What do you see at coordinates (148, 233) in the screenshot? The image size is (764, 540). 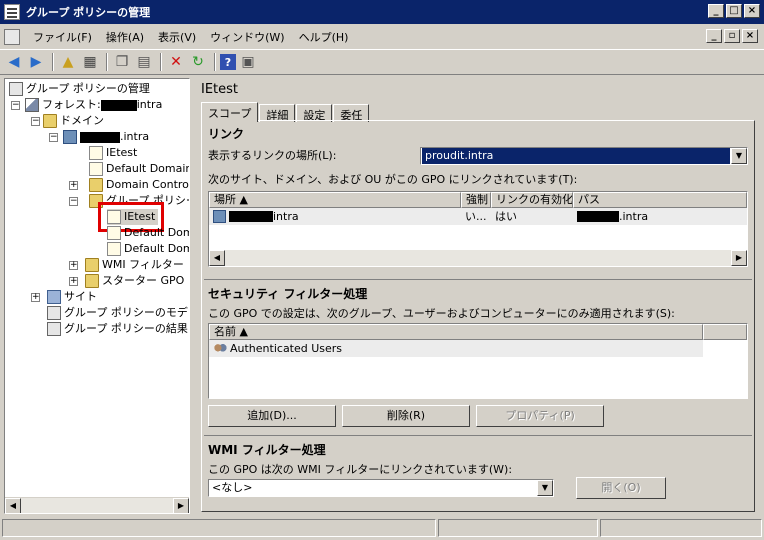 I see `tree-gpo-default-dom-1: Default Dom` at bounding box center [148, 233].